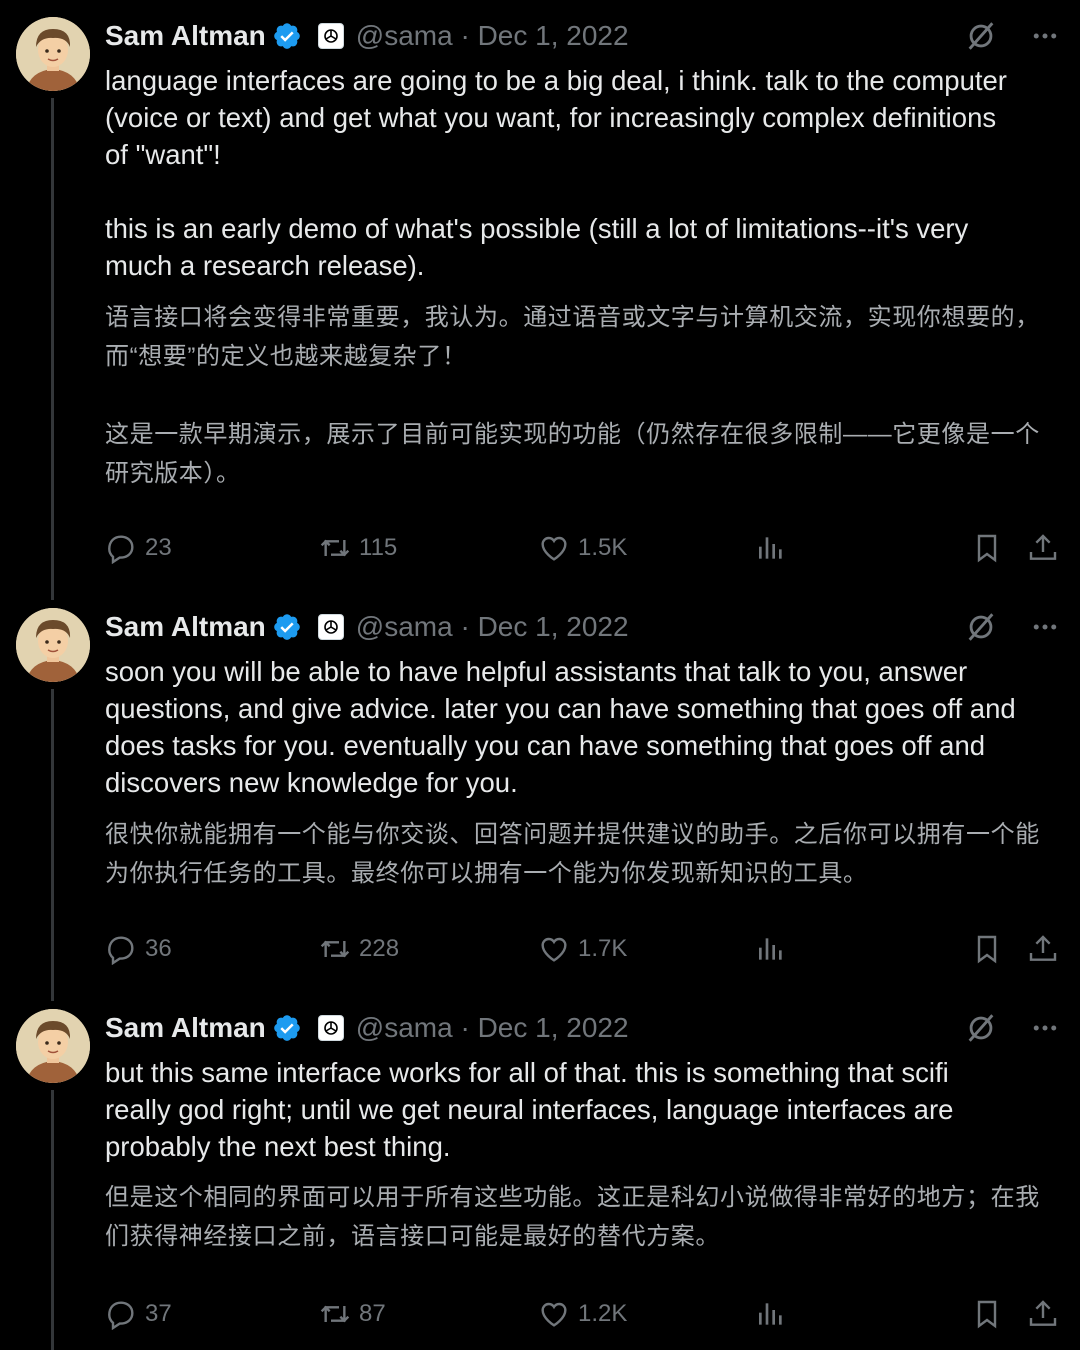 The image size is (1080, 1350). I want to click on reply-button: 23, so click(138, 548).